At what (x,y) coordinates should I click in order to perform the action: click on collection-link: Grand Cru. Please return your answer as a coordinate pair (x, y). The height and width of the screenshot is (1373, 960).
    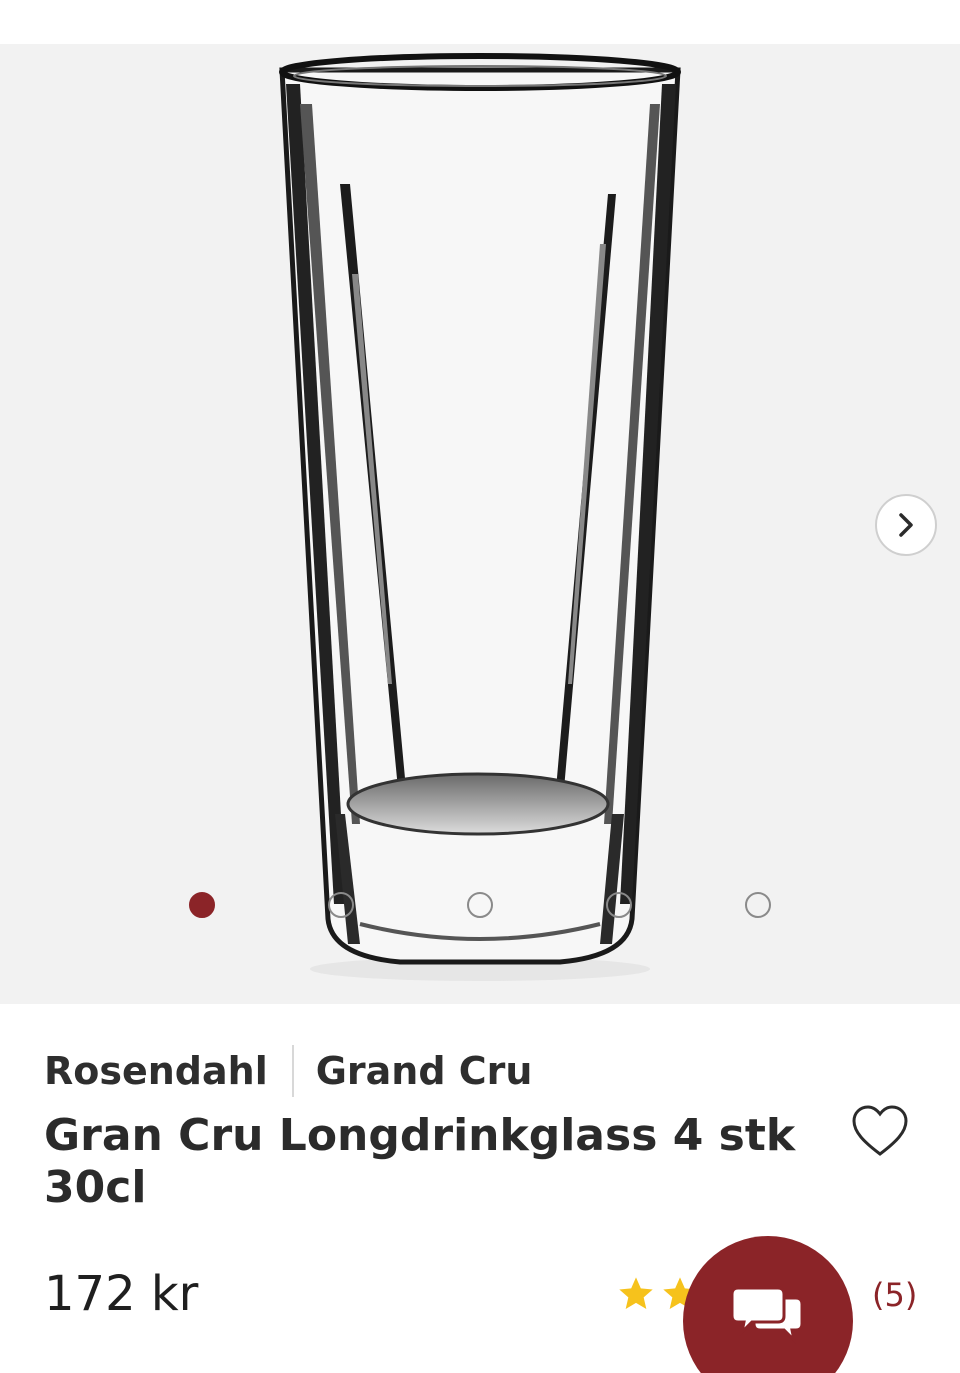
    Looking at the image, I should click on (424, 1071).